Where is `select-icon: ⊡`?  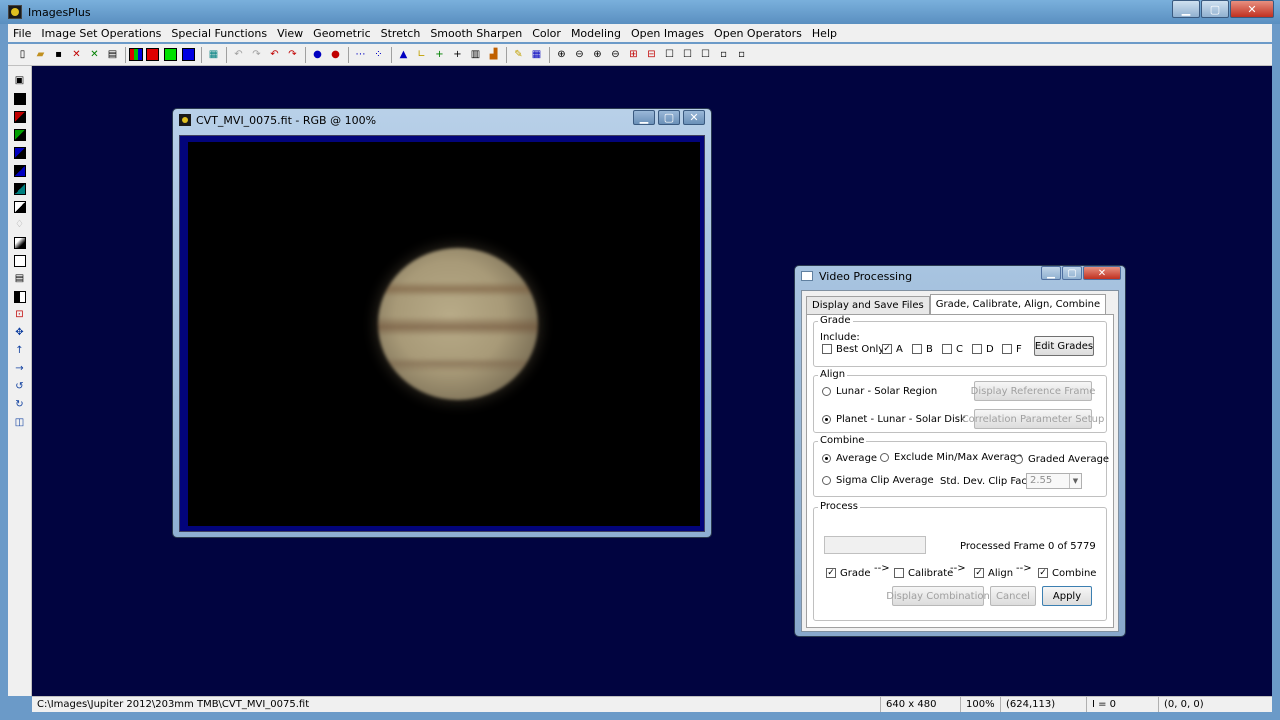
select-icon: ⊡ is located at coordinates (19, 314).